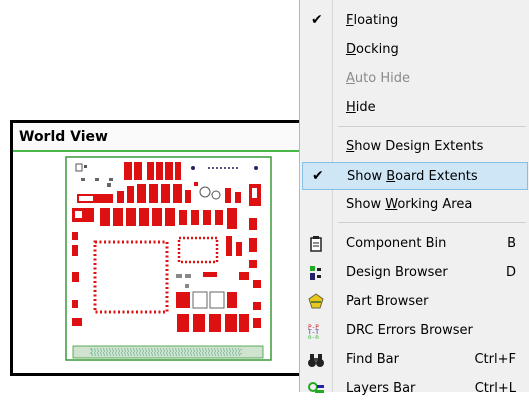 Image resolution: width=529 pixels, height=403 pixels. Describe the element at coordinates (412, 176) in the screenshot. I see `menu-item-label: Show Board Extents` at that location.